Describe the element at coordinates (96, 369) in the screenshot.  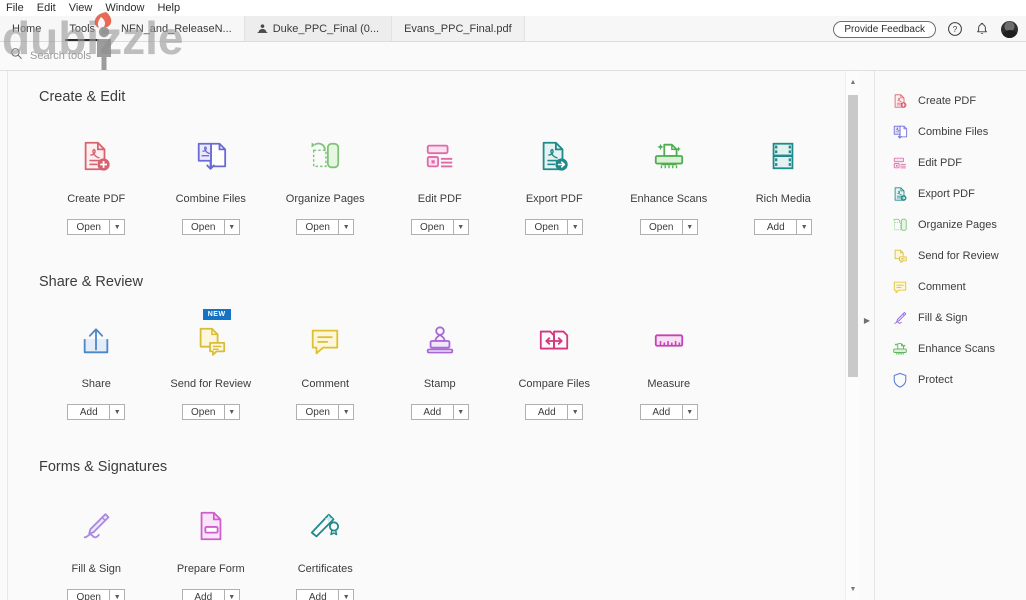
I see `tool-card-share: Share Add ▼` at that location.